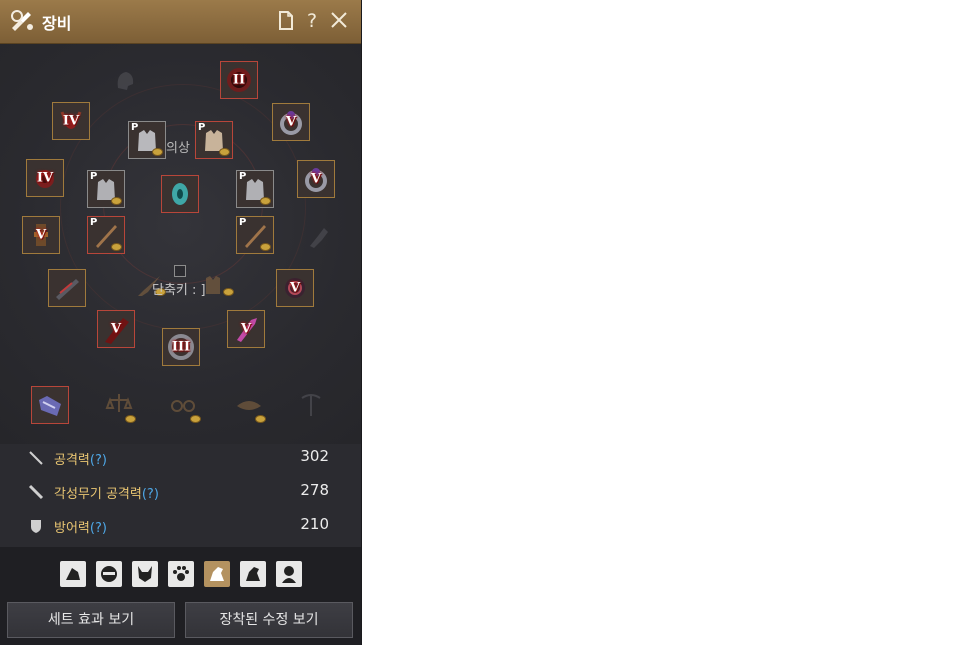 The height and width of the screenshot is (645, 964). I want to click on slot-sub-weapon, so click(67, 288).